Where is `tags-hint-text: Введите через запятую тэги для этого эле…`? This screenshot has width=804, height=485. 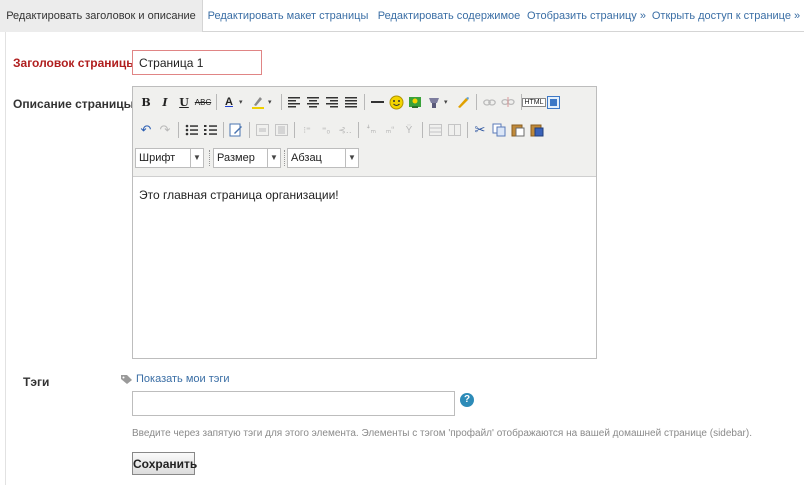 tags-hint-text: Введите через запятую тэги для этого эле… is located at coordinates (442, 433).